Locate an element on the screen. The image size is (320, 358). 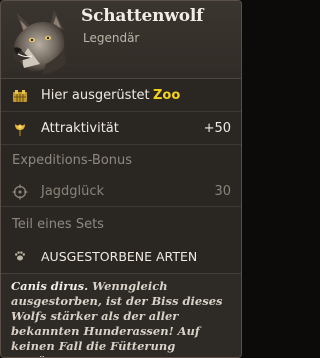
equipped-label: Hier ausgerüstet is located at coordinates (95, 95).